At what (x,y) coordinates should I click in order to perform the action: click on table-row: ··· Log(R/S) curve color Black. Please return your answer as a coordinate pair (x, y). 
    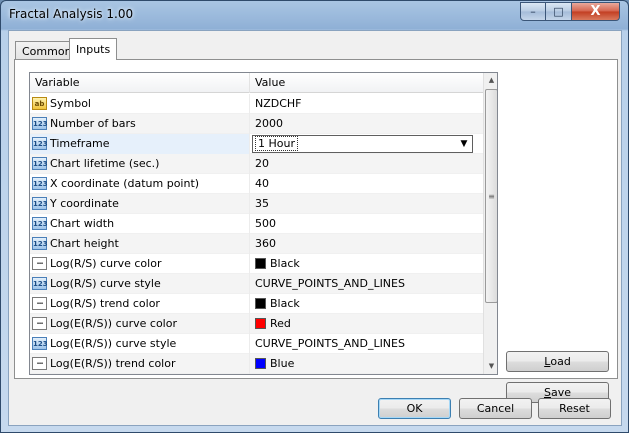
    Looking at the image, I should click on (256, 264).